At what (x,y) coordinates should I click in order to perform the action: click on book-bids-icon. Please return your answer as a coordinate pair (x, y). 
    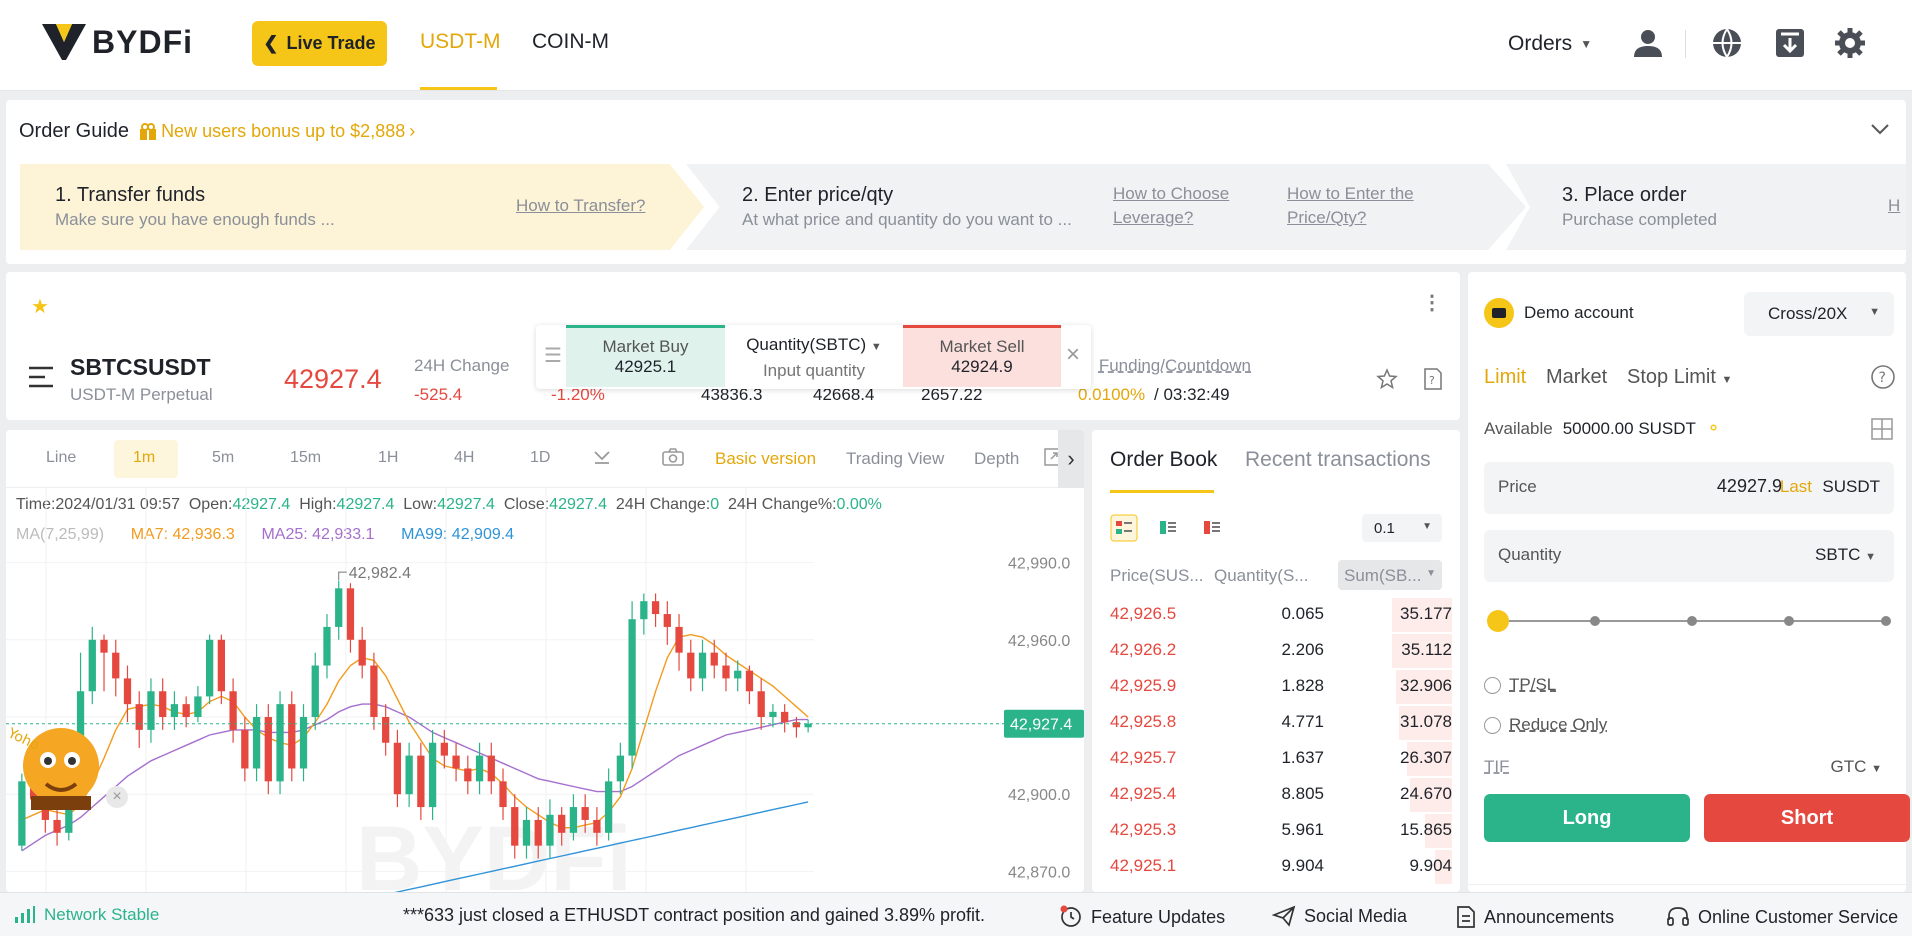
    Looking at the image, I should click on (1168, 528).